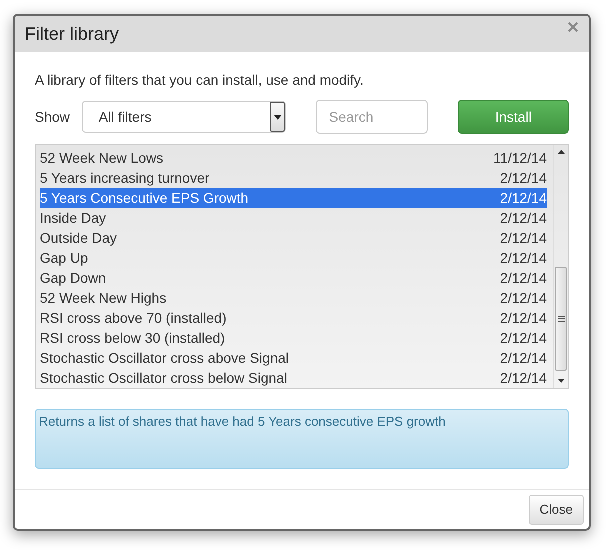 The width and height of the screenshot is (607, 559). I want to click on filter-row: Inside Day 2/12/14, so click(293, 218).